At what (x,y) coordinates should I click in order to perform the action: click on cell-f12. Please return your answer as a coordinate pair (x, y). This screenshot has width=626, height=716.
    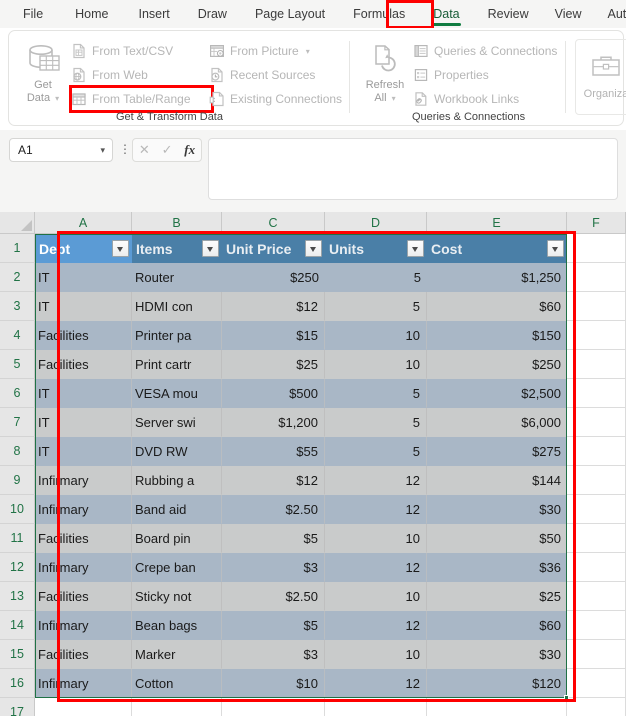
    Looking at the image, I should click on (596, 567).